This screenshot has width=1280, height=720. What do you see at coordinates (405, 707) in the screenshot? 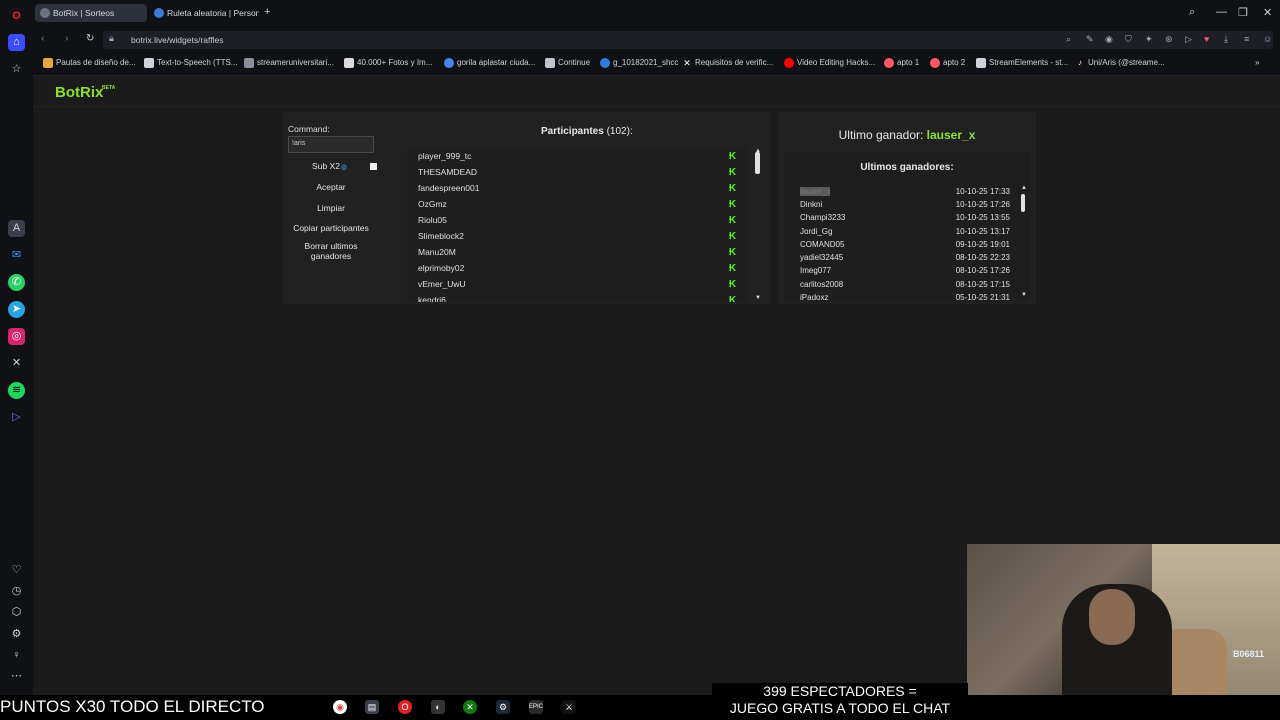
I see `opera-gx-icon: O` at bounding box center [405, 707].